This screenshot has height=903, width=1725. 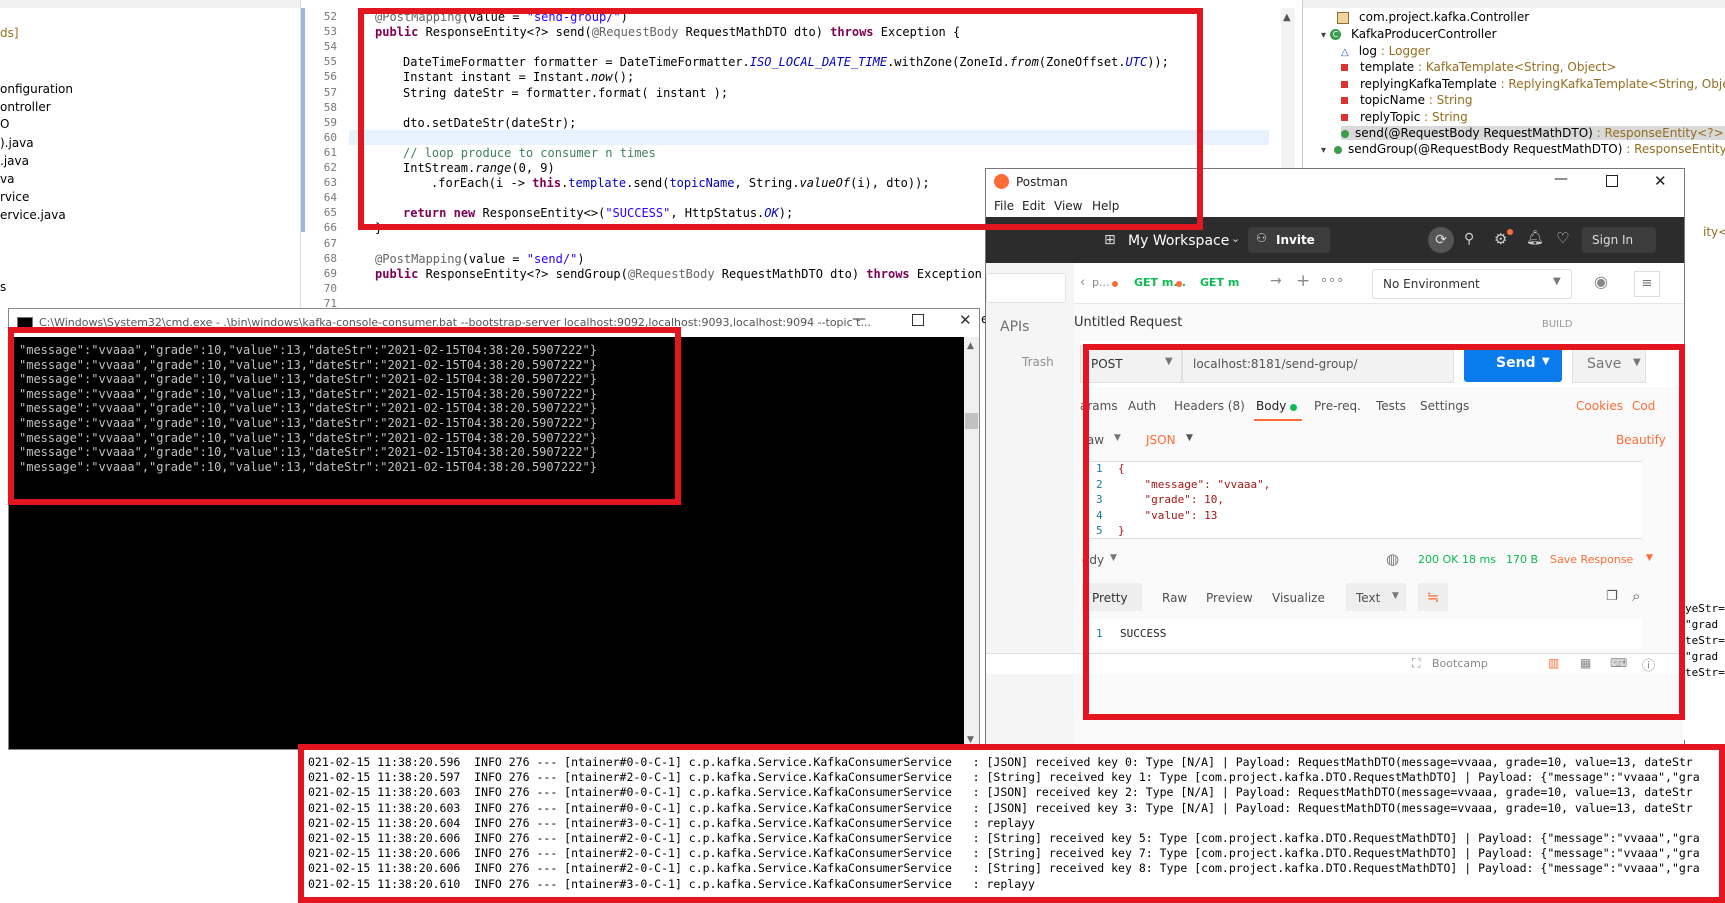 I want to click on cmd-scrollbar: ▲ ▼, so click(x=971, y=543).